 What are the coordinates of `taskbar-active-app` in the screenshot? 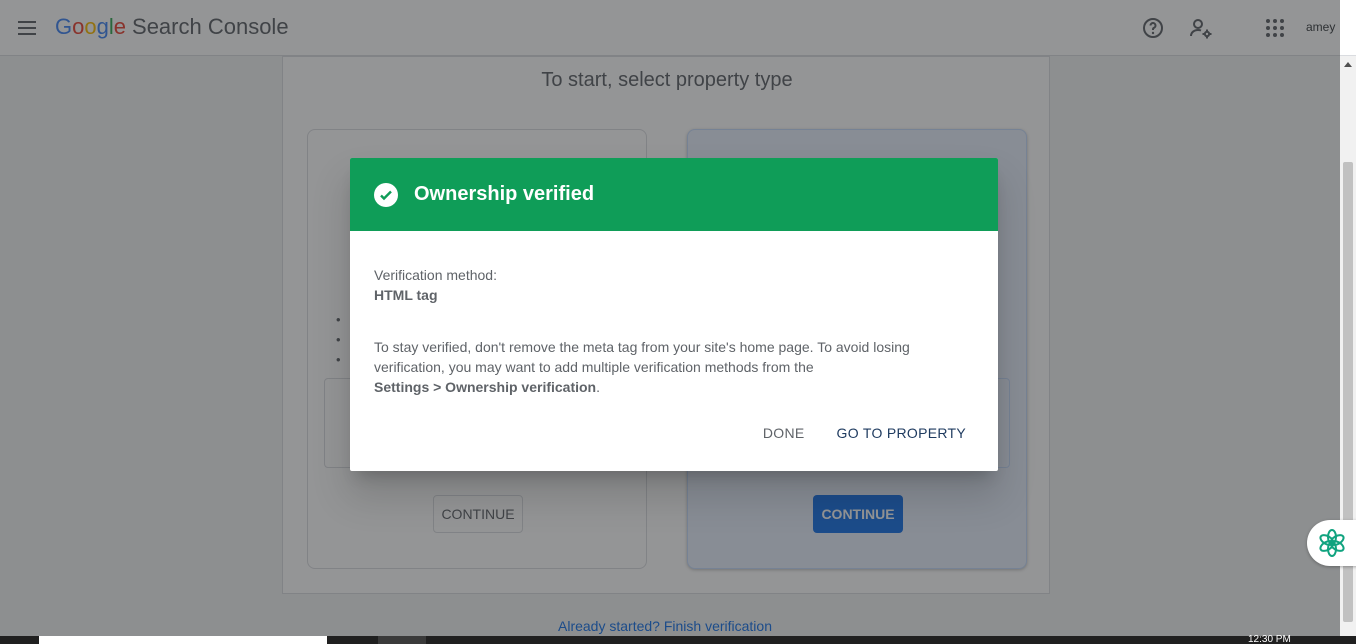 It's located at (402, 640).